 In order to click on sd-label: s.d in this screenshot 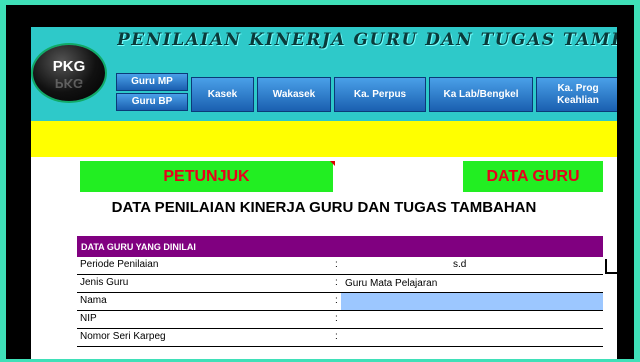, I will do `click(460, 264)`.